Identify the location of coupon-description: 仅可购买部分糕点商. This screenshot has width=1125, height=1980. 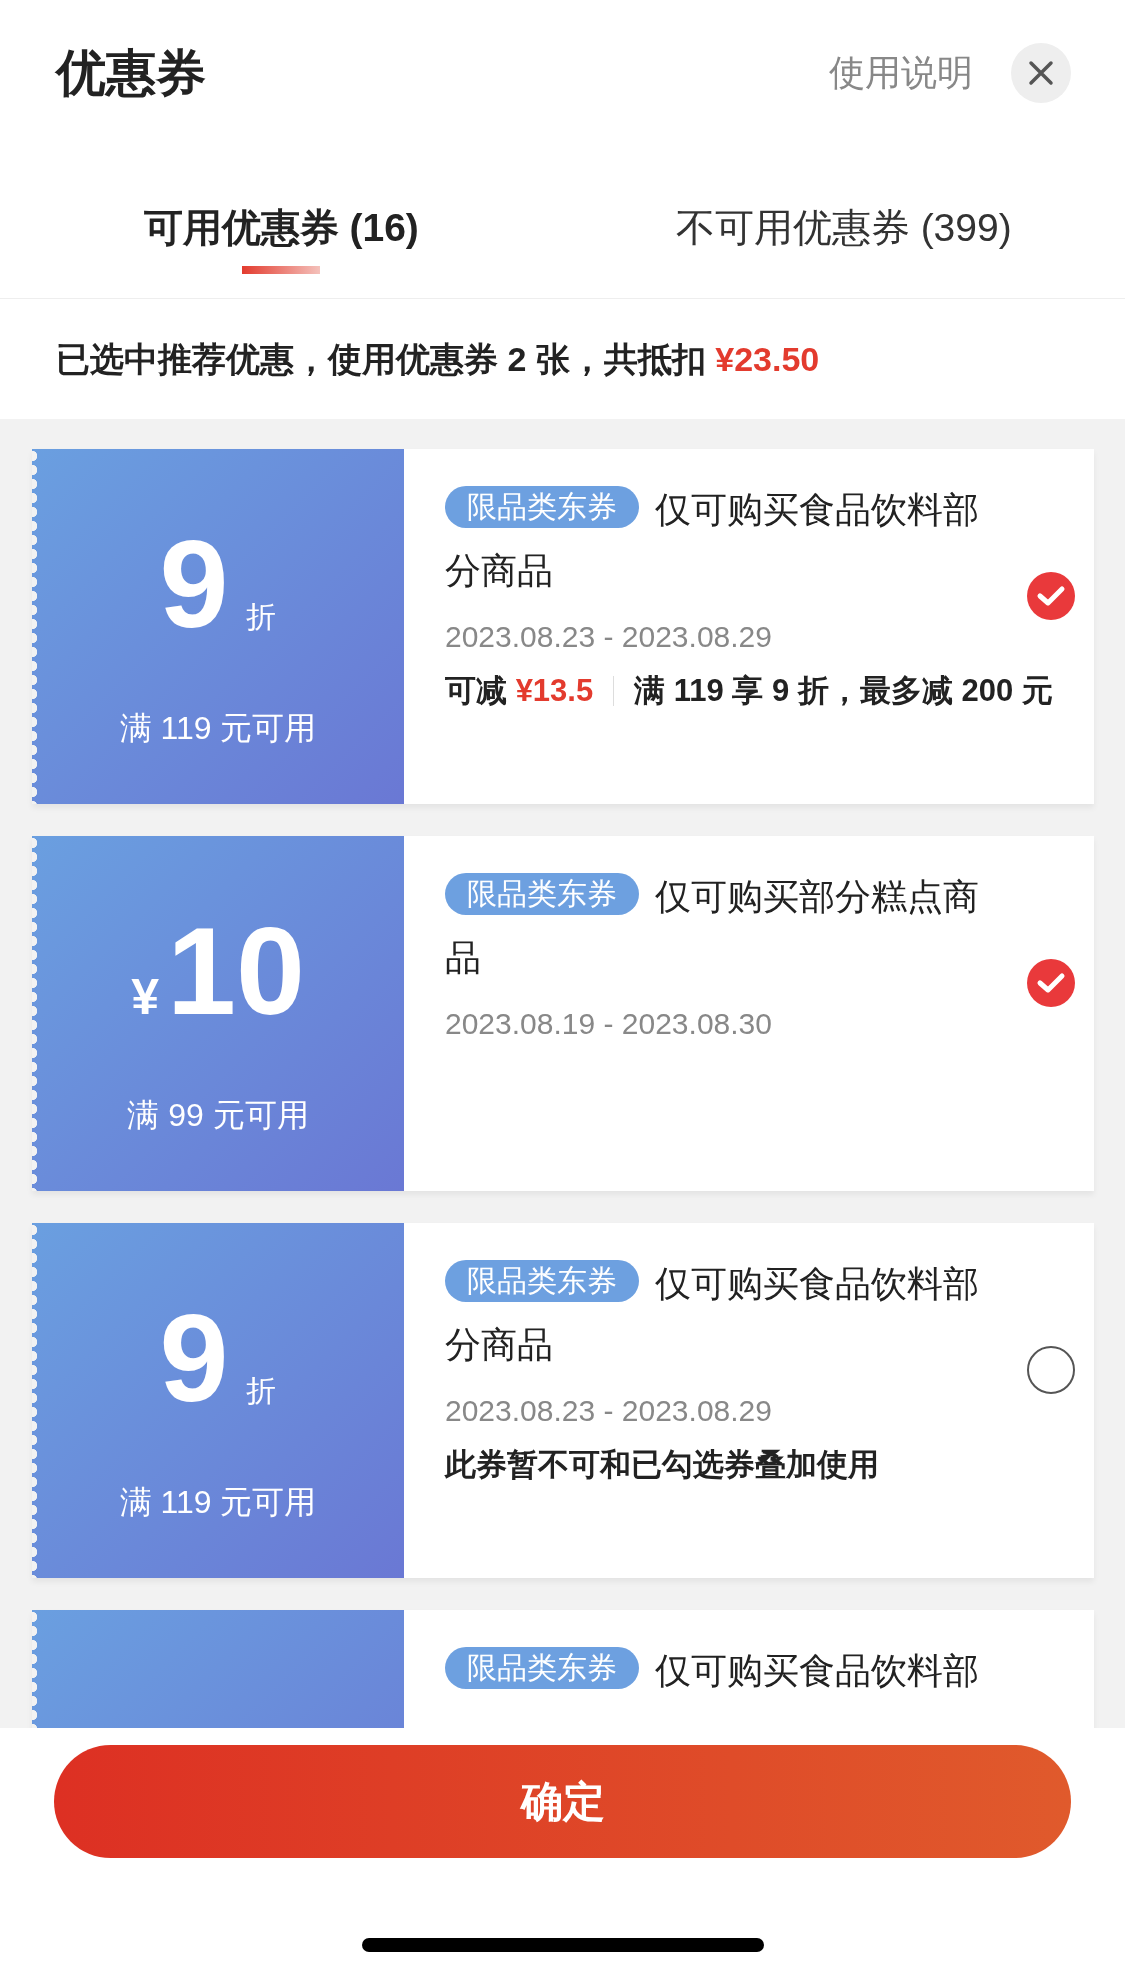
(817, 896).